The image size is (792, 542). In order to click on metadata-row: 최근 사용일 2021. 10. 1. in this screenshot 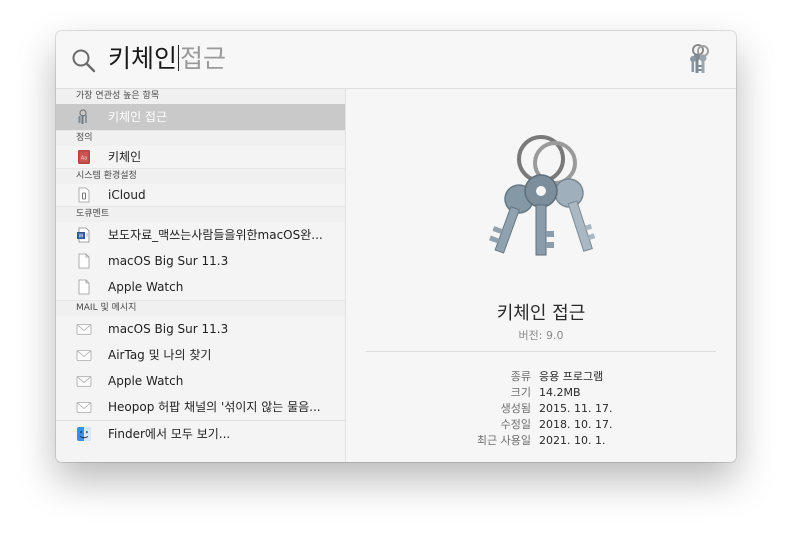, I will do `click(541, 441)`.